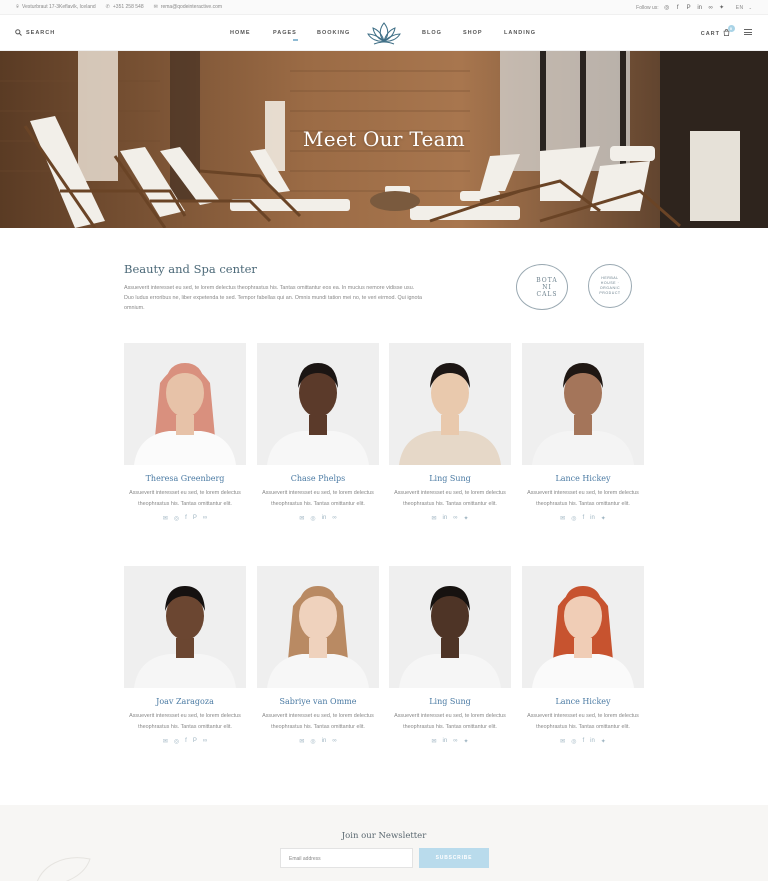  Describe the element at coordinates (155, 7) in the screenshot. I see `envelope-icon: ✉` at that location.